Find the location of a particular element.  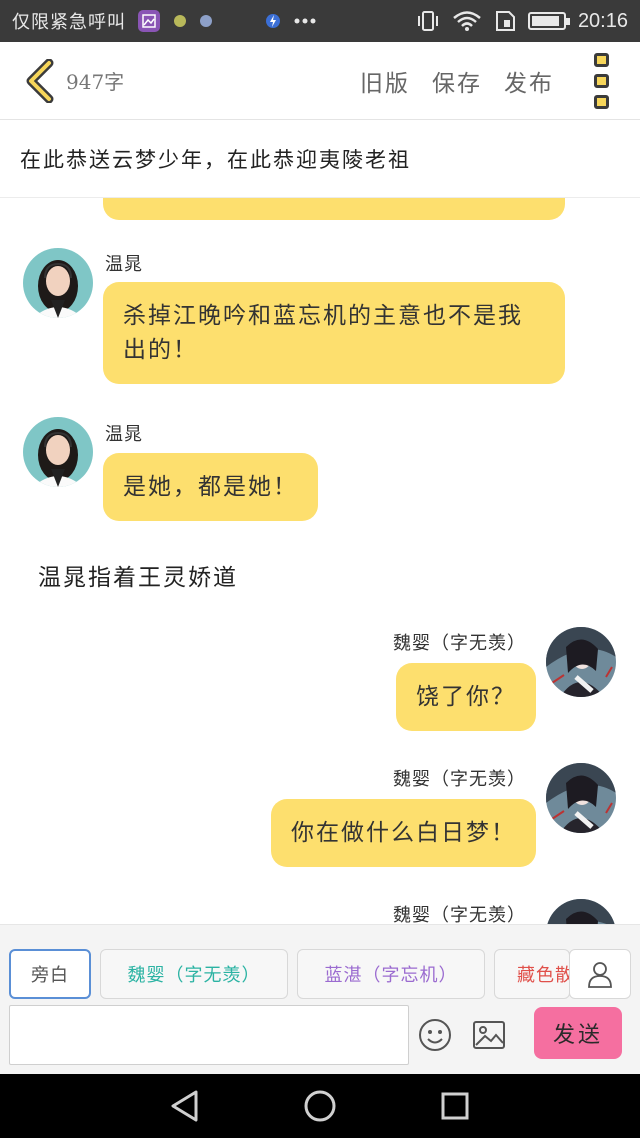

triangle-back-icon is located at coordinates (184, 1106).